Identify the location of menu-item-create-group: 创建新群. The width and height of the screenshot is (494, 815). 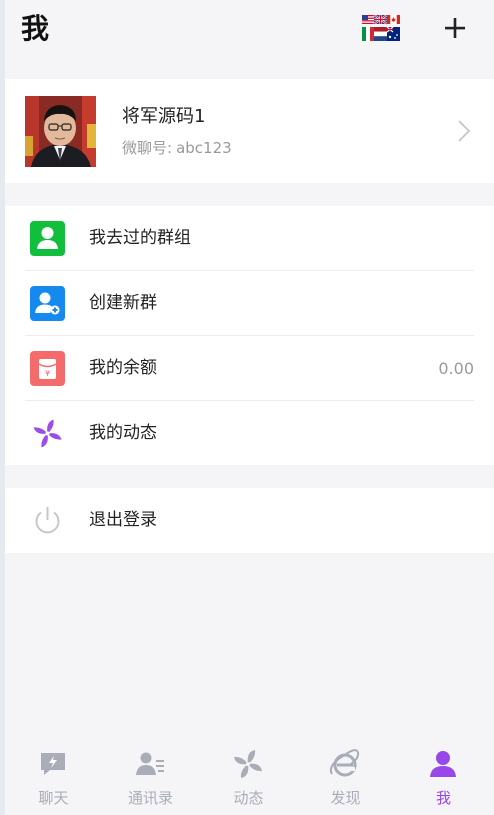
(249, 303).